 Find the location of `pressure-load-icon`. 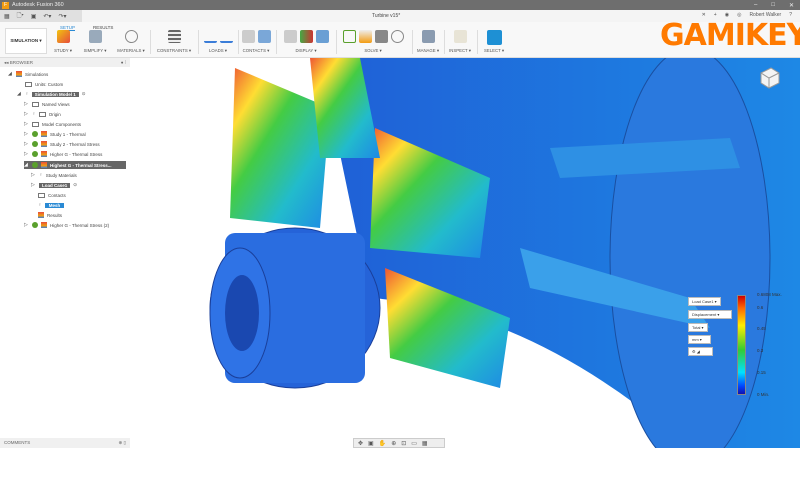

pressure-load-icon is located at coordinates (226, 36).